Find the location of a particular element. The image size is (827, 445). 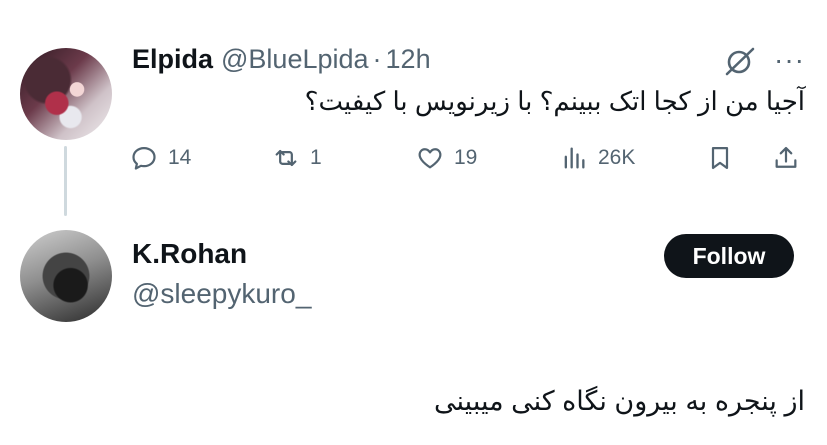

reply-icon is located at coordinates (144, 158).